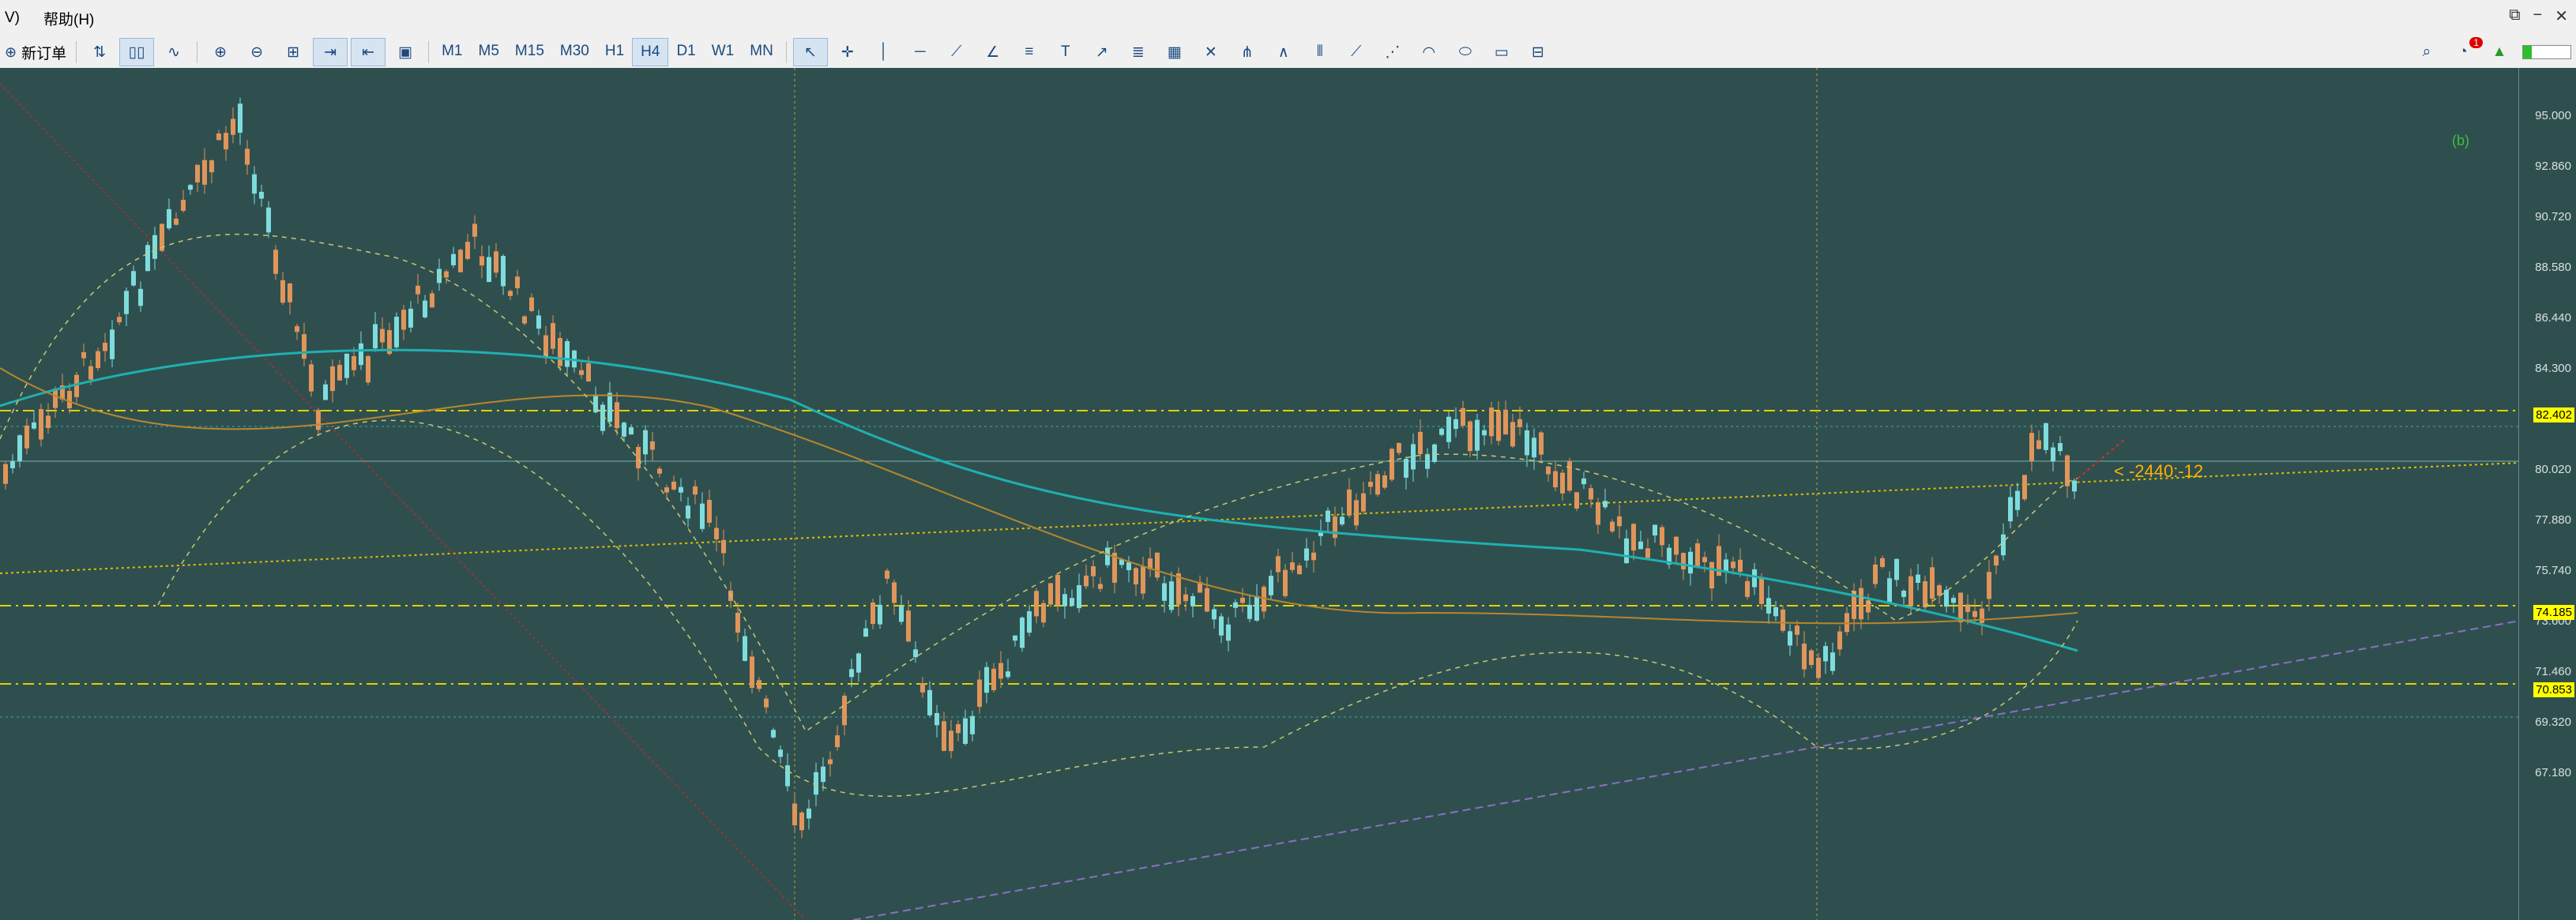  Describe the element at coordinates (2553, 318) in the screenshot. I see `price-label: 86.440` at that location.